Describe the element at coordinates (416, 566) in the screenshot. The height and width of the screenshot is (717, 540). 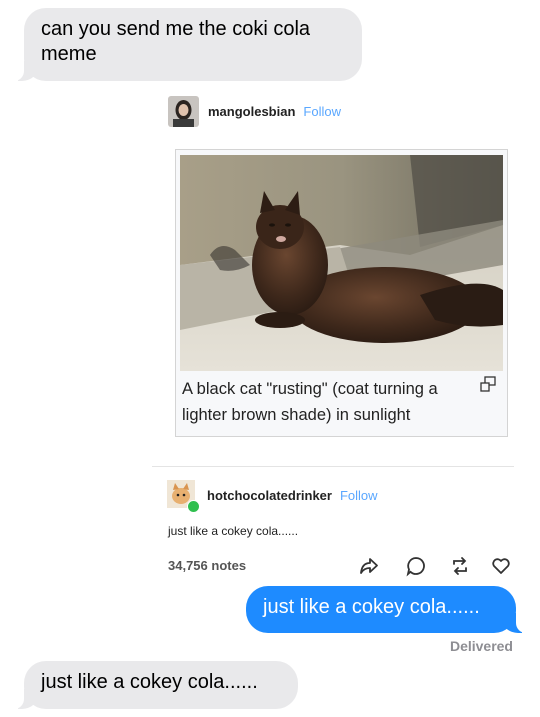
I see `reply-icon` at that location.